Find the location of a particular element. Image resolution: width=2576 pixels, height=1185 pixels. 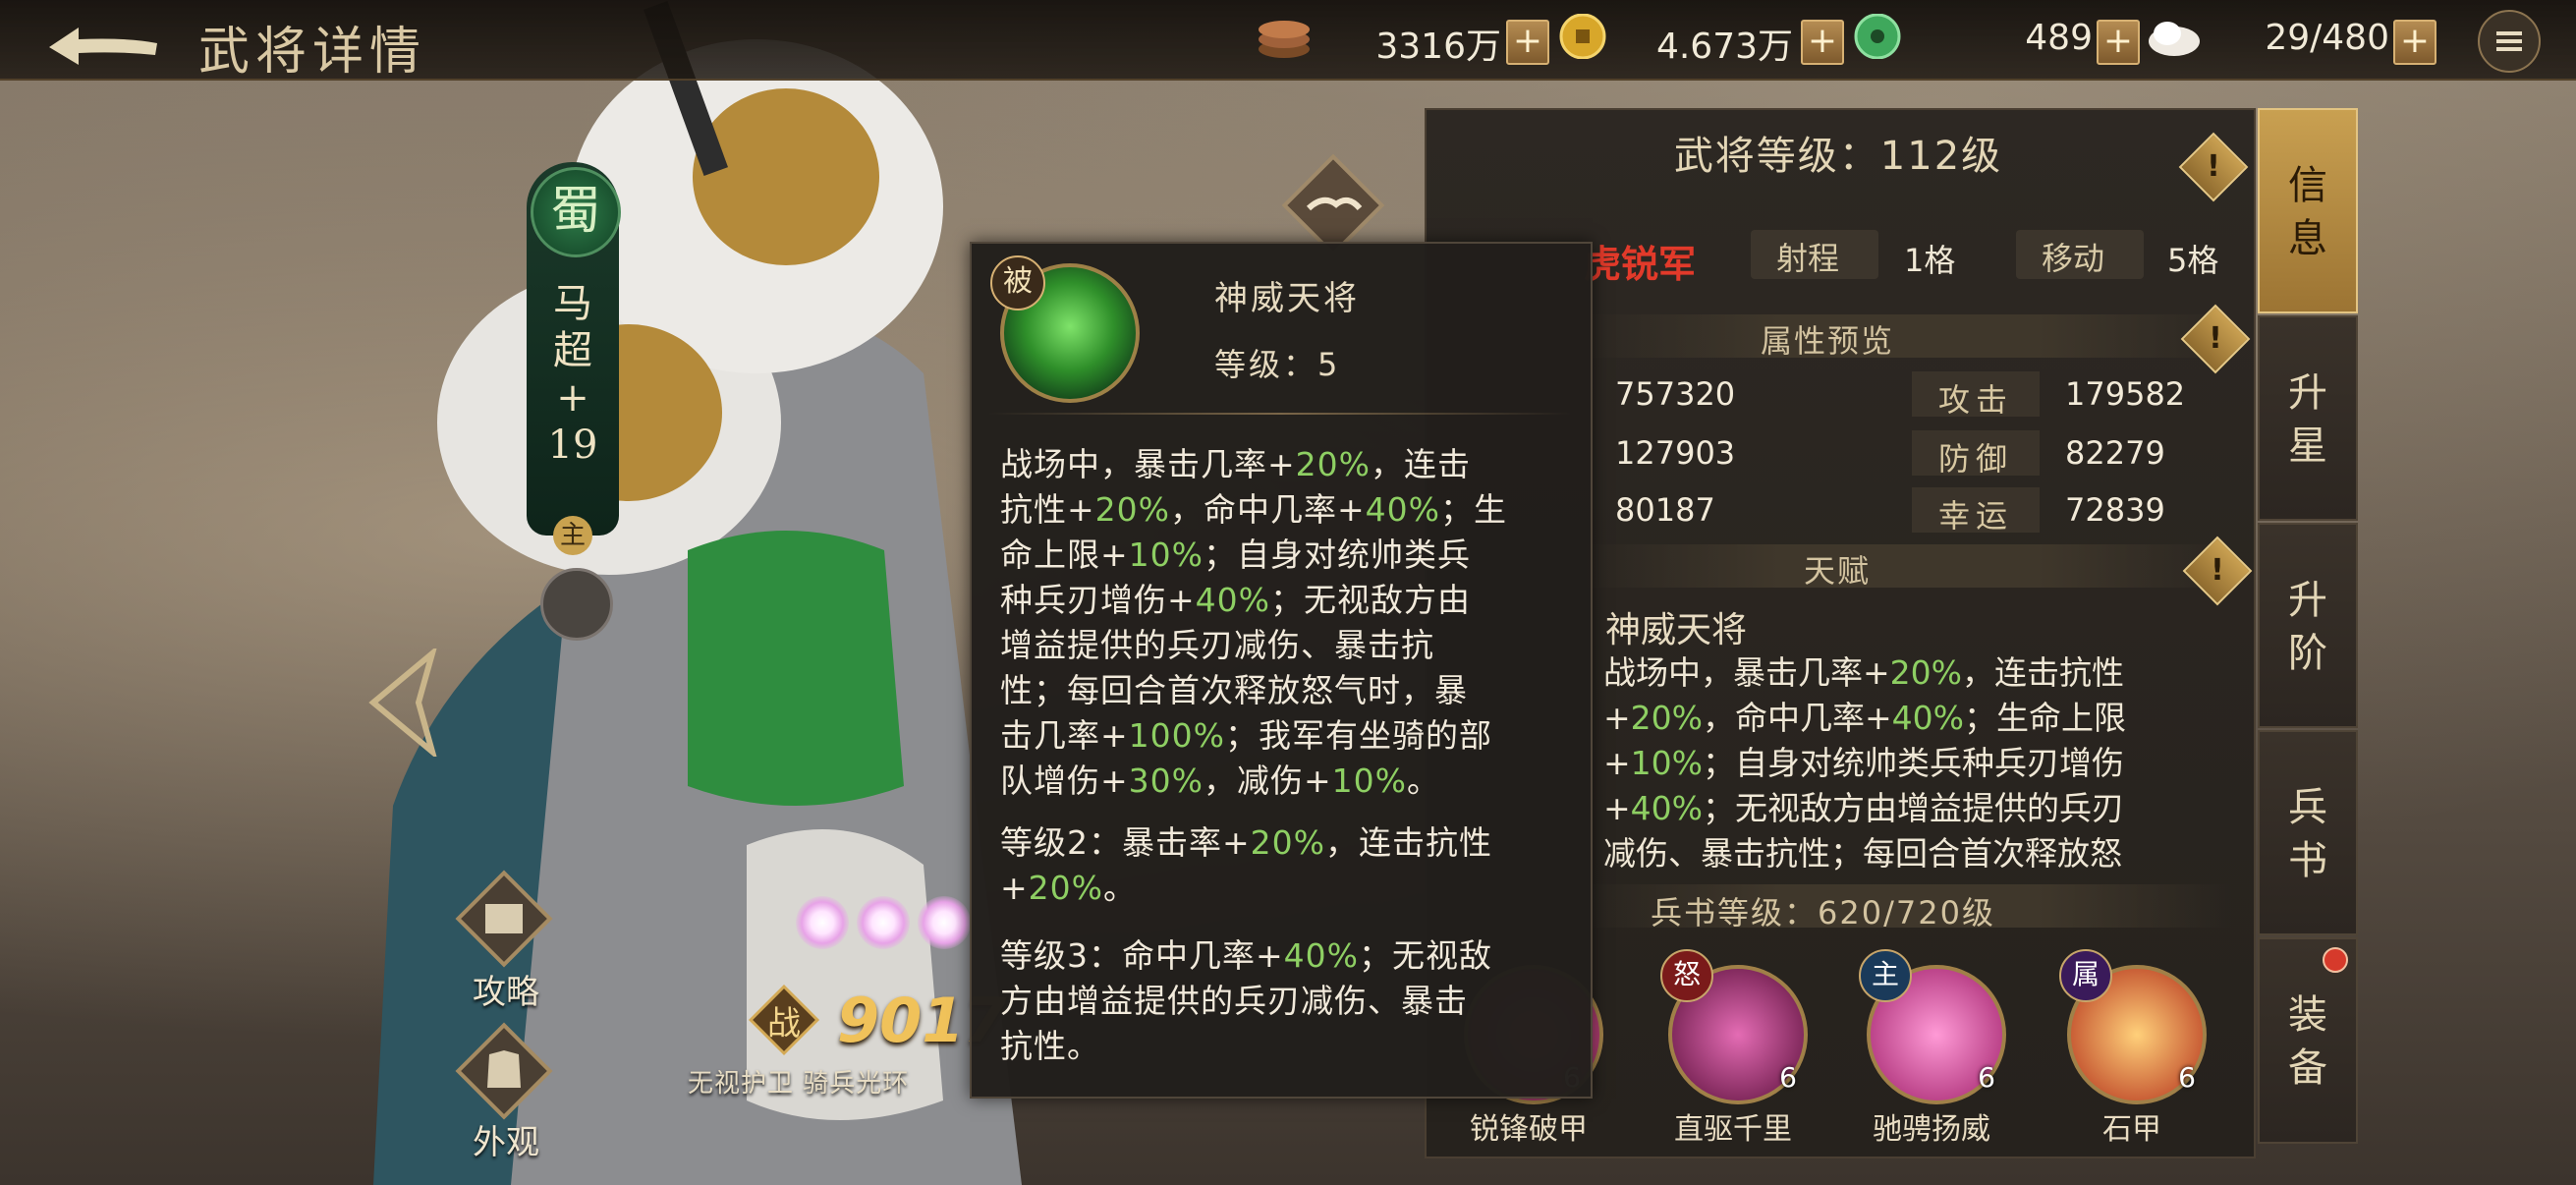

tooltip-divider is located at coordinates (1279, 414).